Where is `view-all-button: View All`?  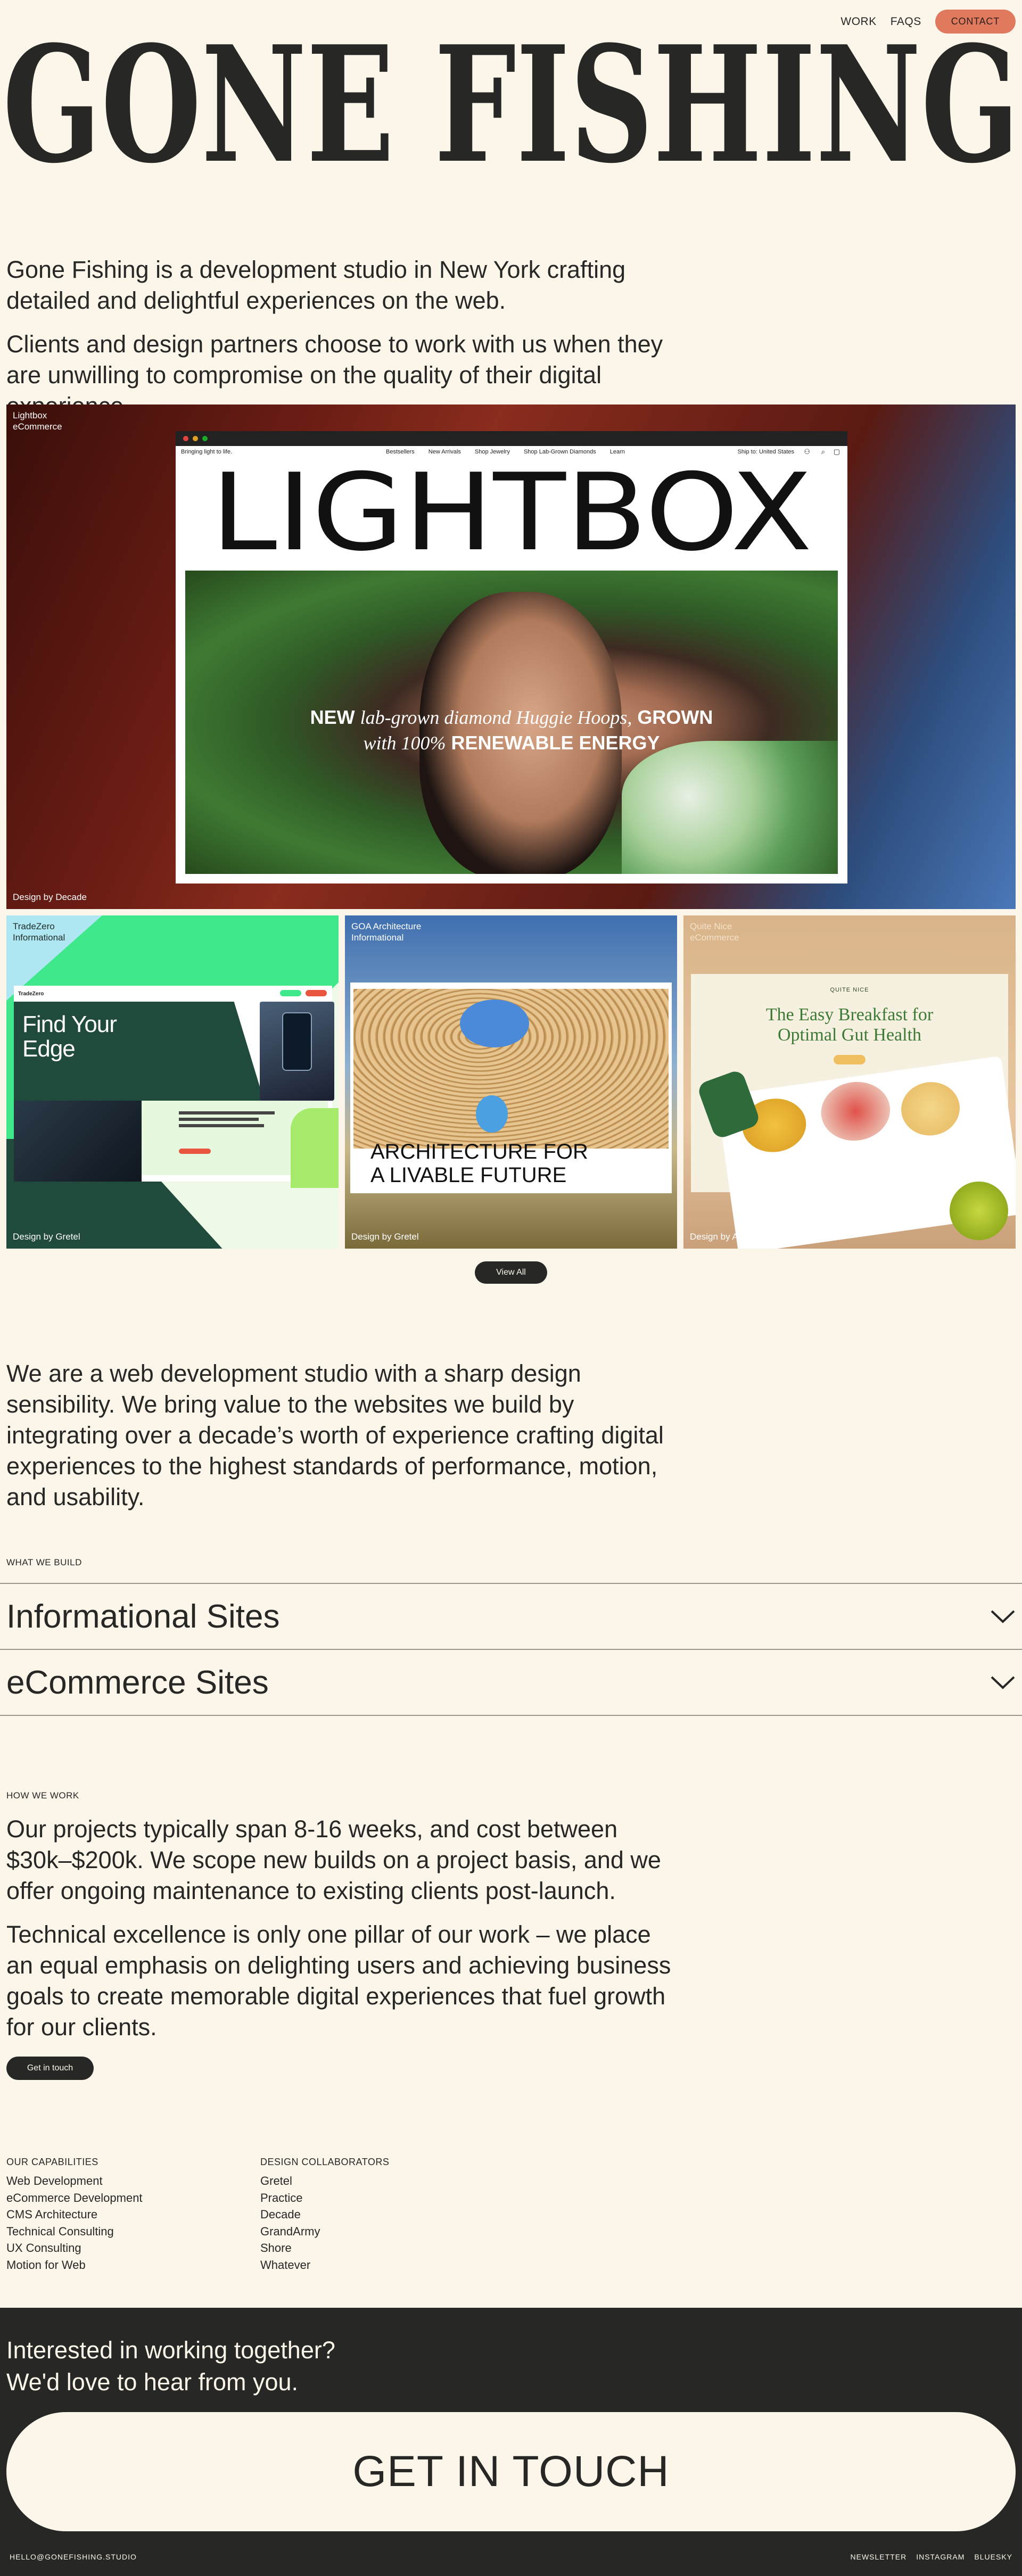
view-all-button: View All is located at coordinates (511, 1272).